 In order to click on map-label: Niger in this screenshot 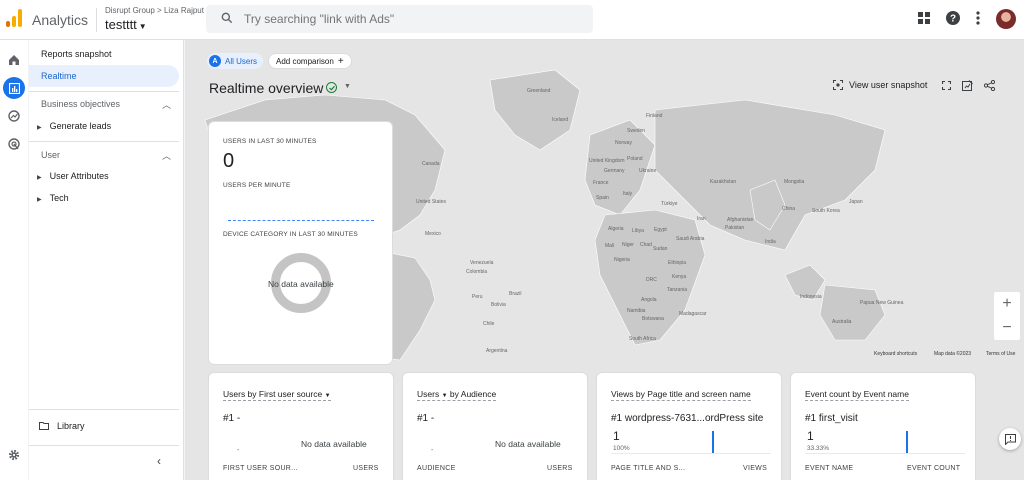, I will do `click(628, 245)`.